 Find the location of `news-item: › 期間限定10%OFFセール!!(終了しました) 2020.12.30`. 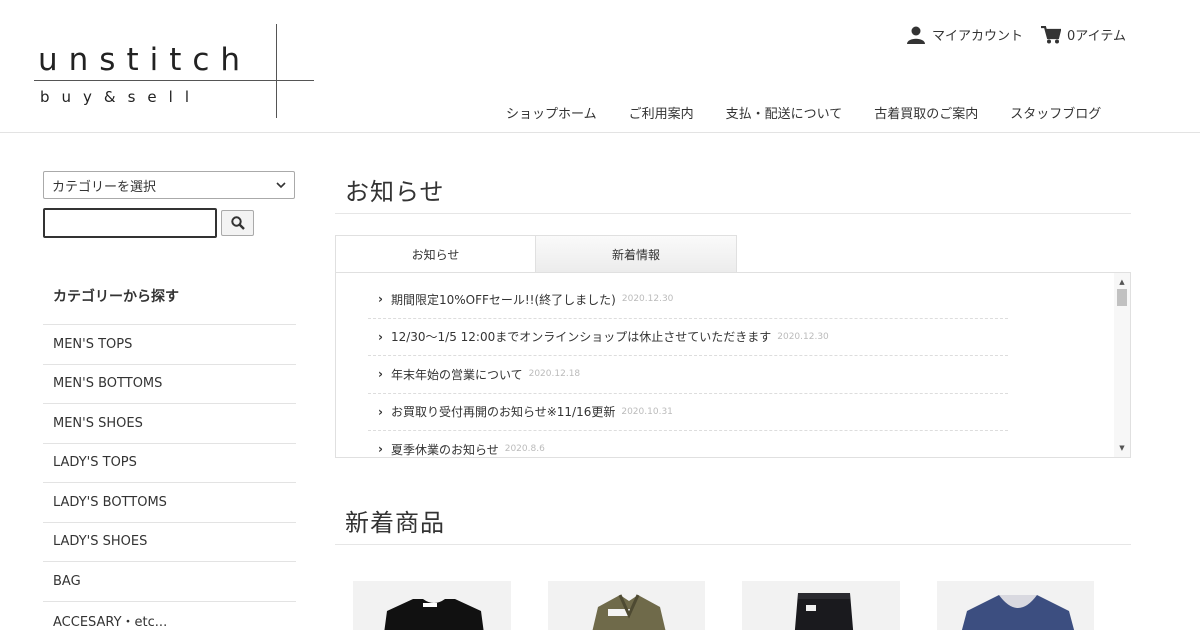

news-item: › 期間限定10%OFFセール!!(終了しました) 2020.12.30 is located at coordinates (688, 300).